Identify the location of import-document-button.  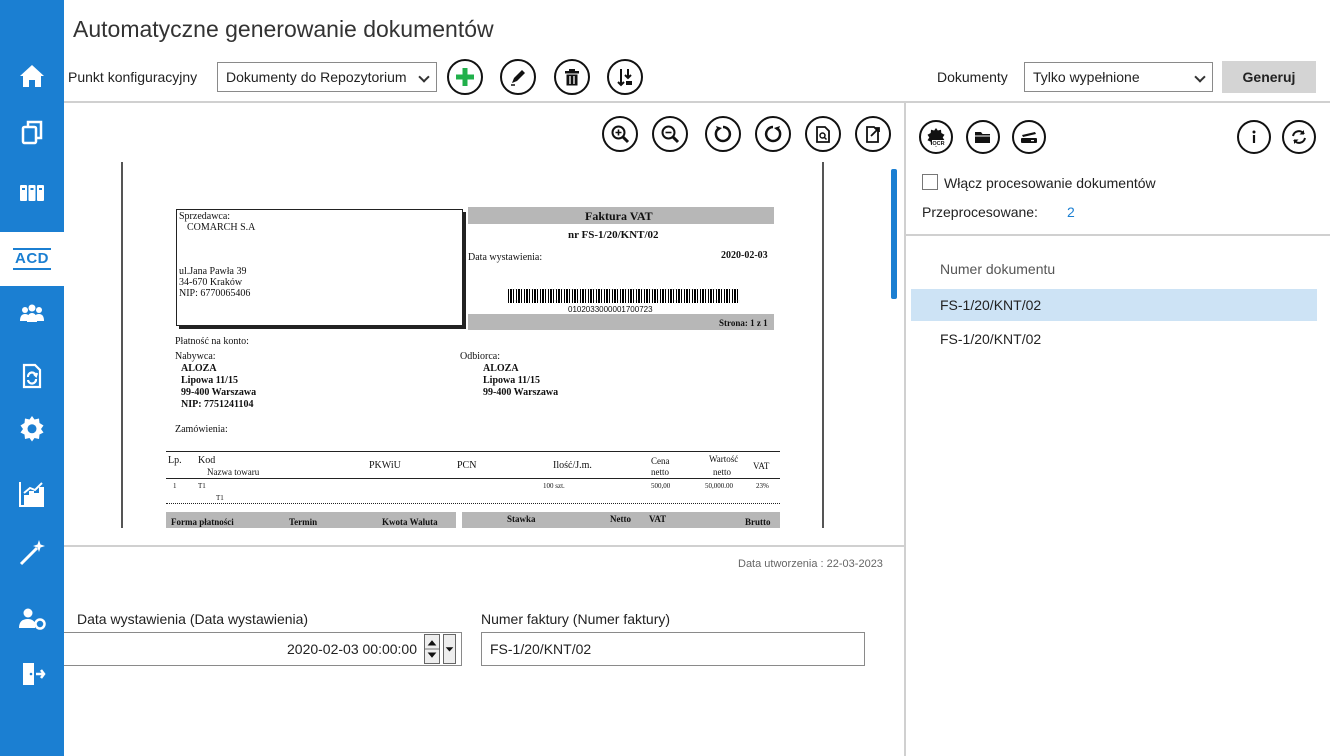
(823, 134).